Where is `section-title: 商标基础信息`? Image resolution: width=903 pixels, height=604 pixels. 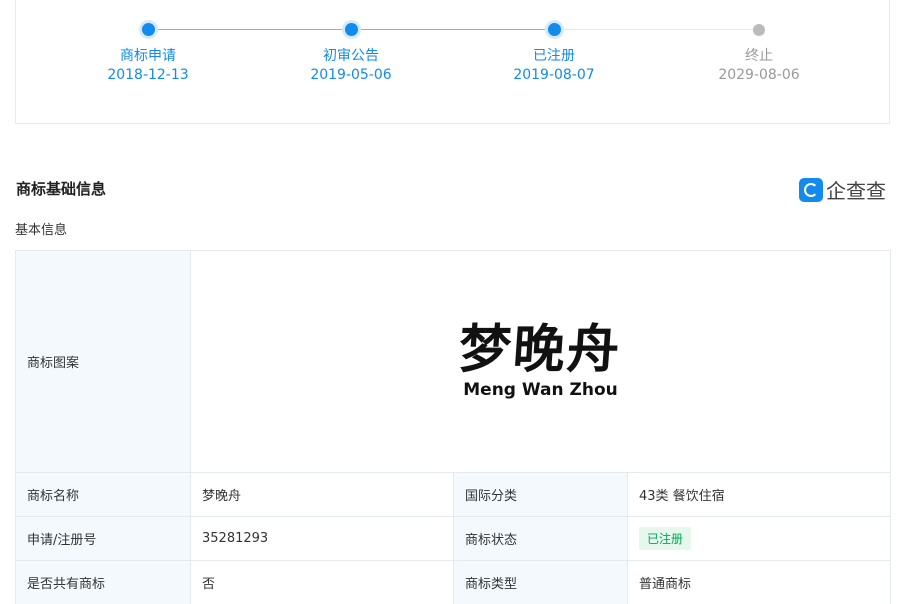 section-title: 商标基础信息 is located at coordinates (61, 189).